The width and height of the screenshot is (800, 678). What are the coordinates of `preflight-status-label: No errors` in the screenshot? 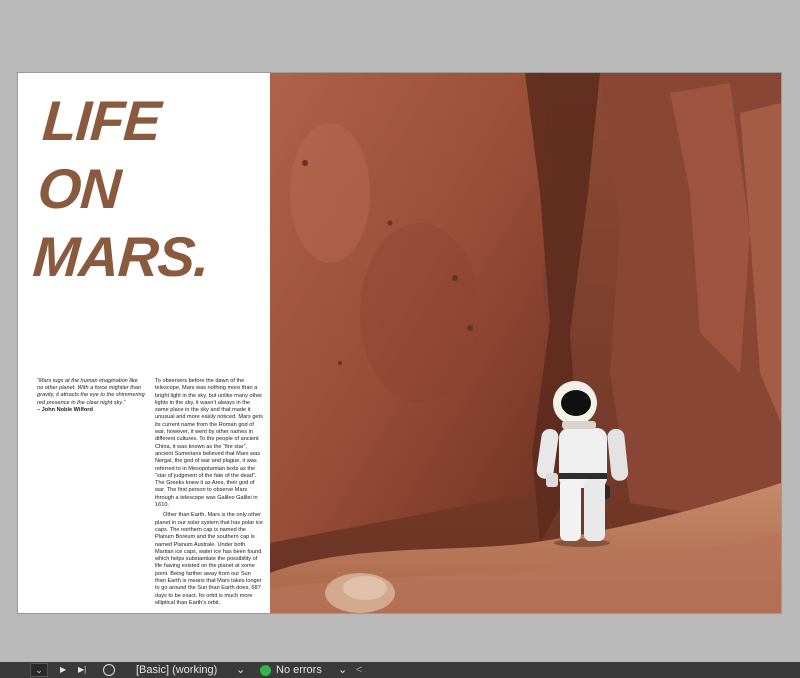 It's located at (299, 670).